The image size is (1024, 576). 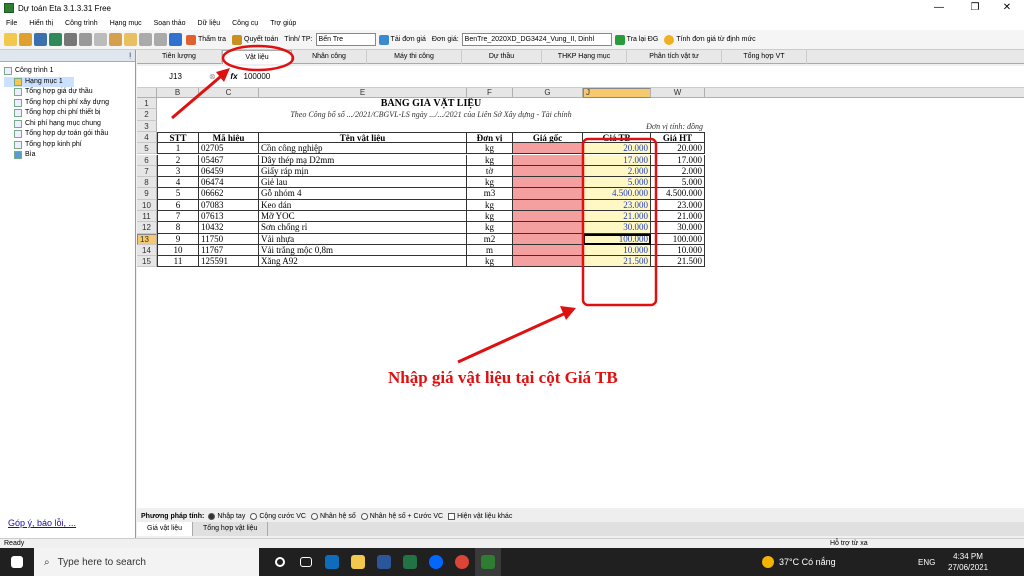 What do you see at coordinates (502, 57) in the screenshot?
I see `tab-du-thau: Dự thầu` at bounding box center [502, 57].